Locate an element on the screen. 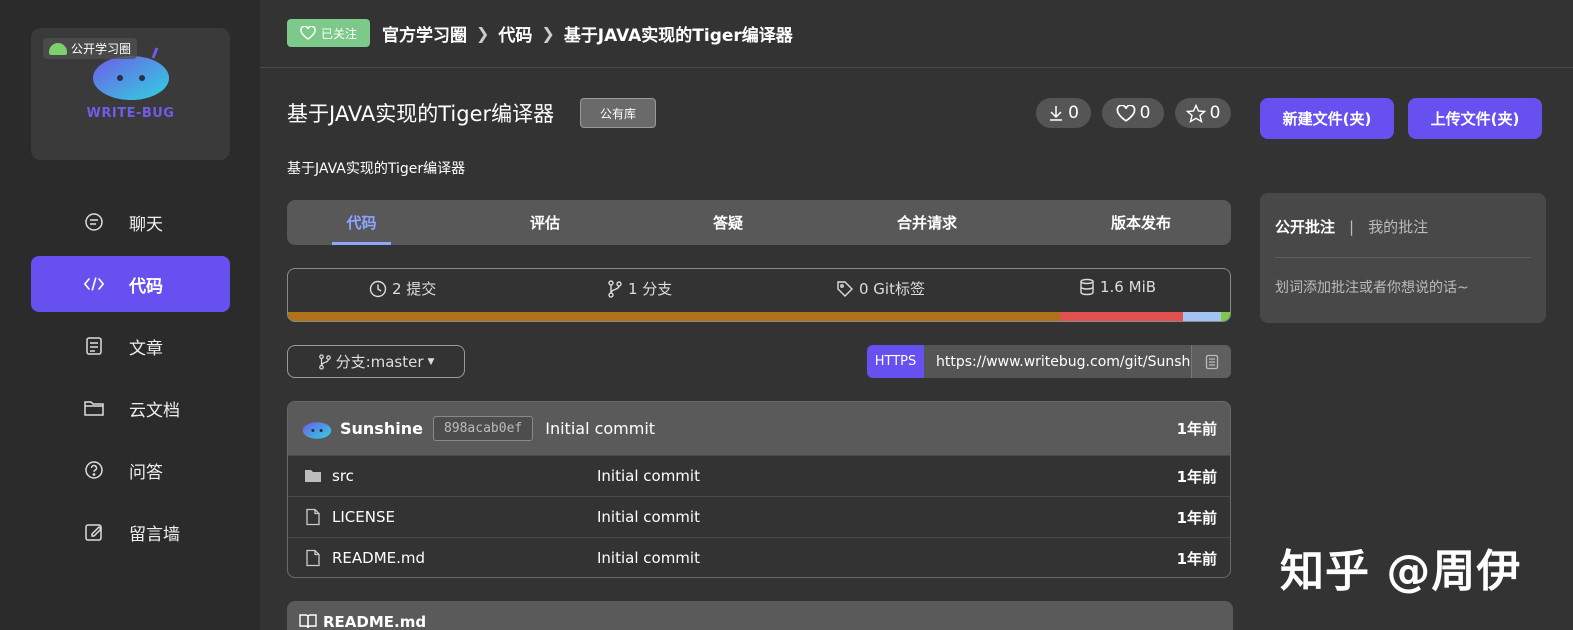 This screenshot has height=630, width=1573. branch-label: 分支:master is located at coordinates (379, 362).